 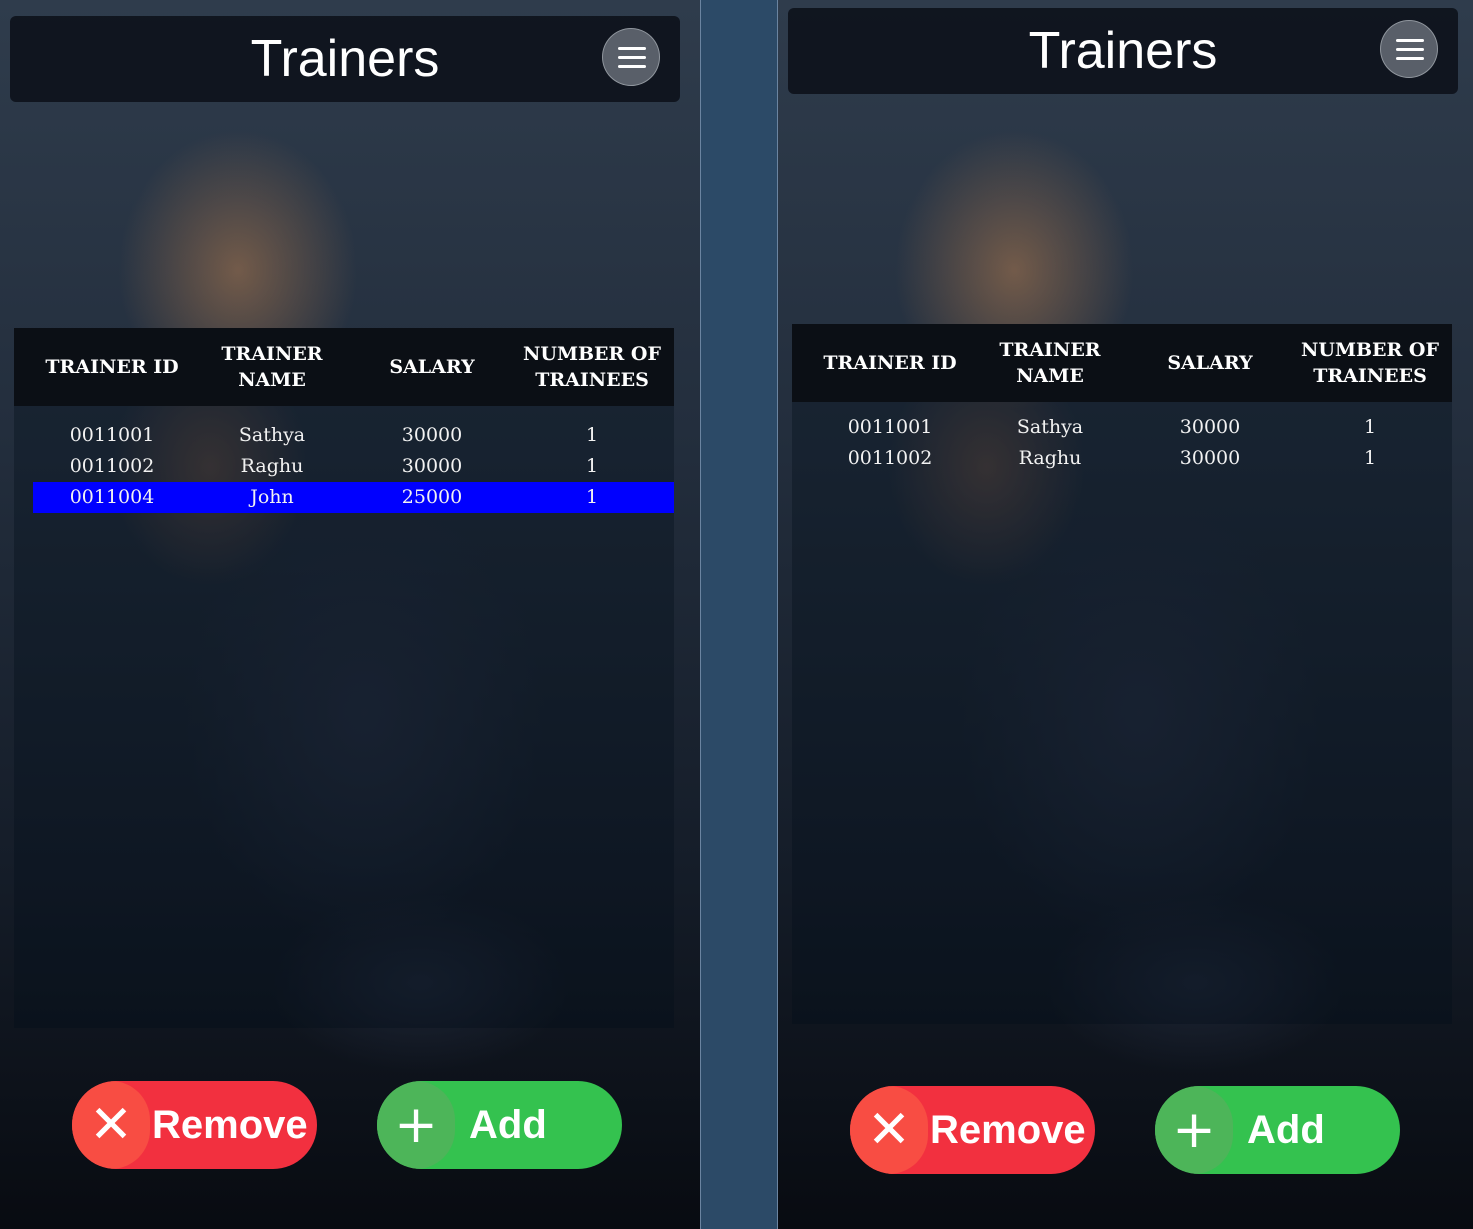 What do you see at coordinates (739, 614) in the screenshot?
I see `screen-divider` at bounding box center [739, 614].